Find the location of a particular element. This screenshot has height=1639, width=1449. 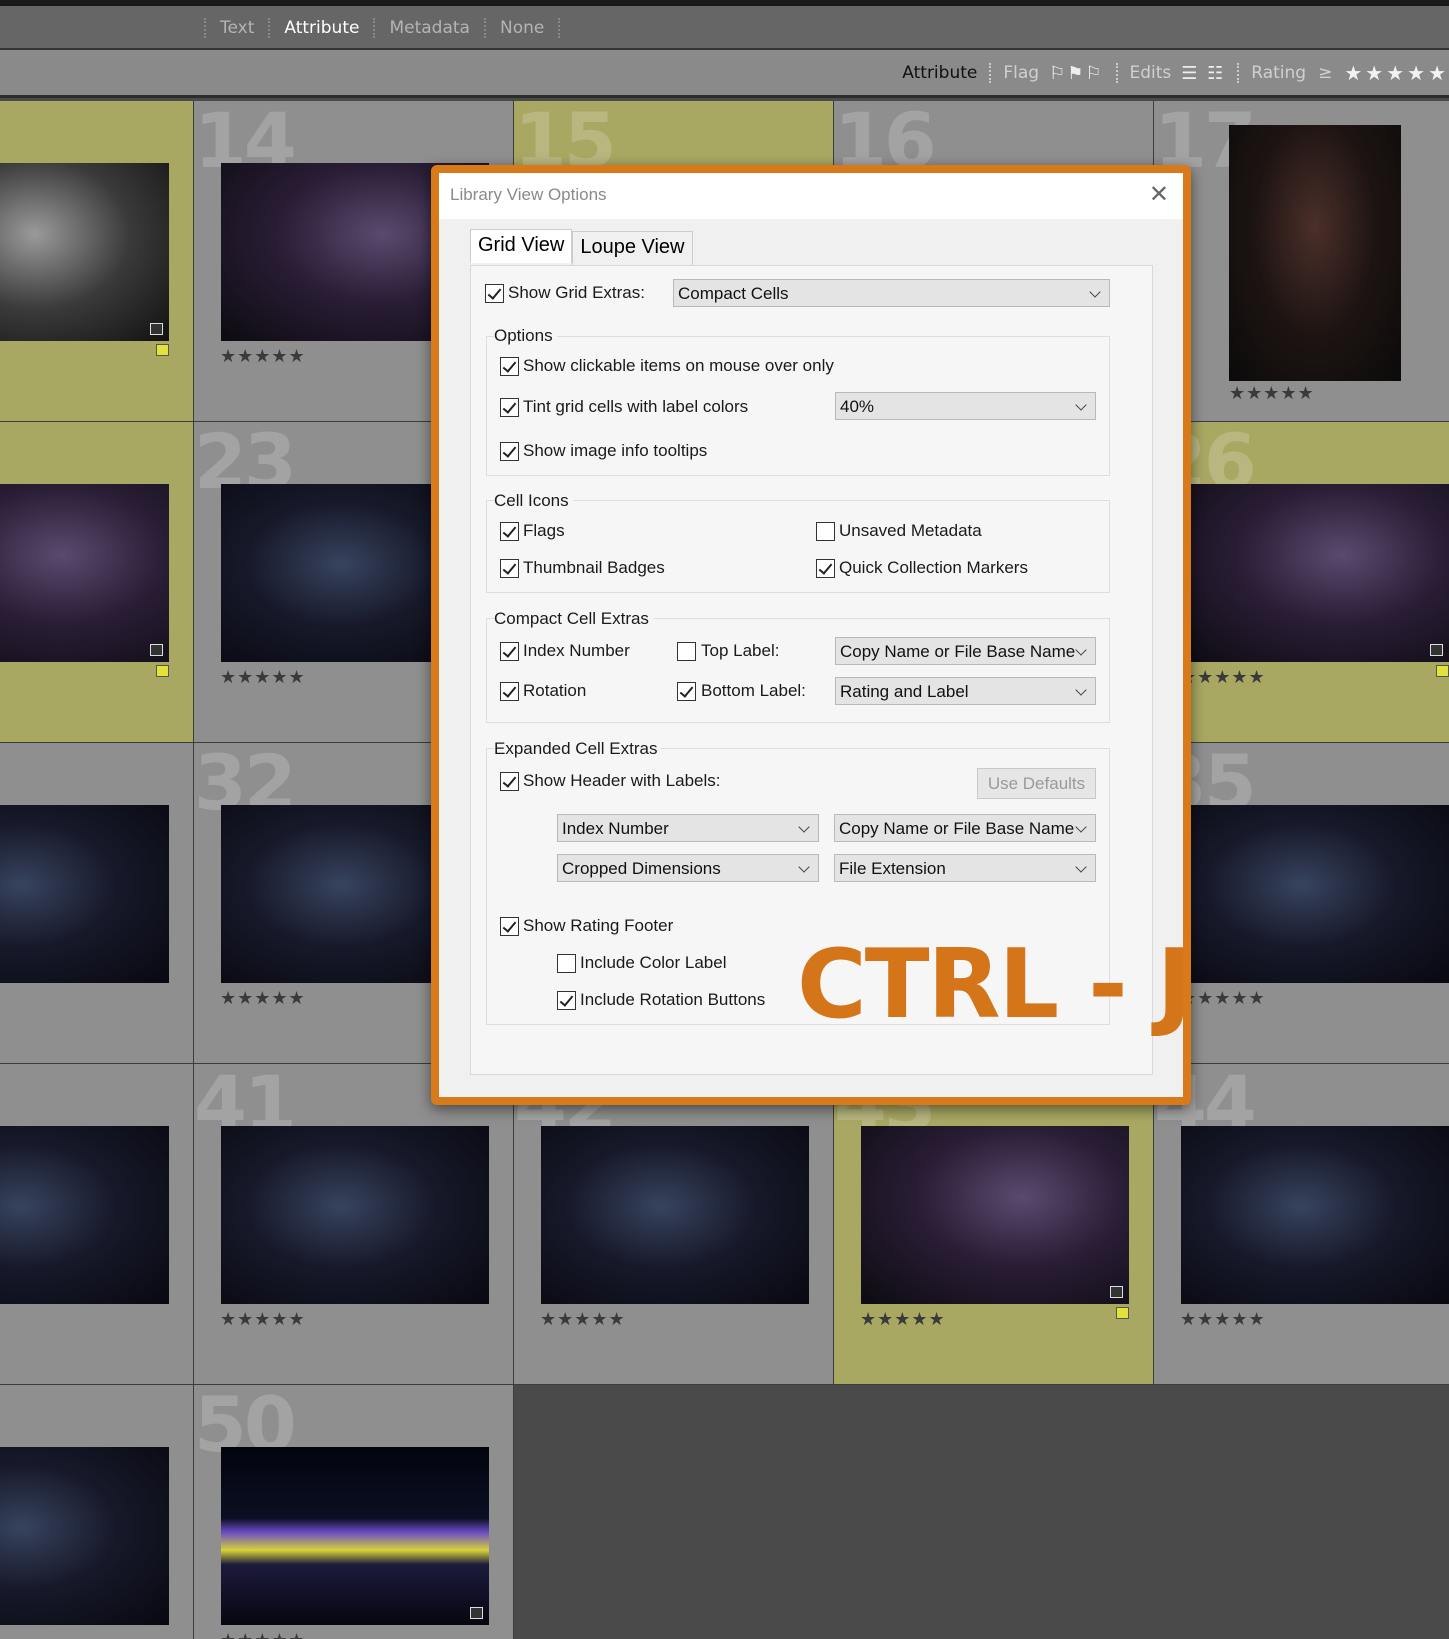

header-label-4-select: File Extension is located at coordinates (965, 868).